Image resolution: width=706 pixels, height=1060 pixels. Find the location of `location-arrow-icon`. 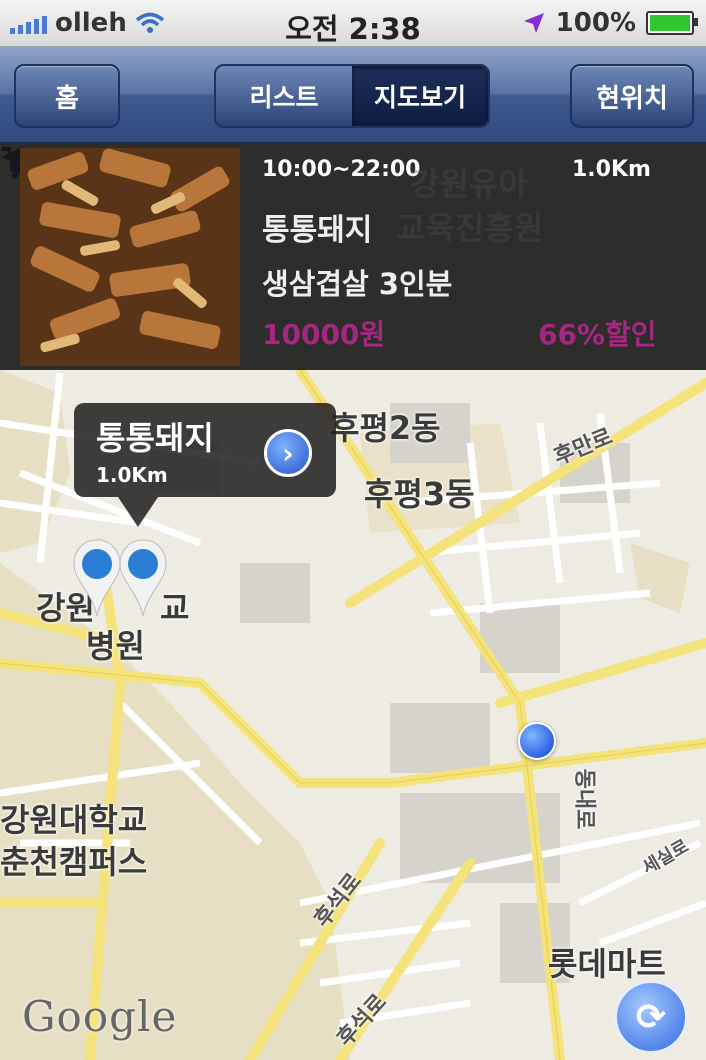

location-arrow-icon is located at coordinates (533, 23).